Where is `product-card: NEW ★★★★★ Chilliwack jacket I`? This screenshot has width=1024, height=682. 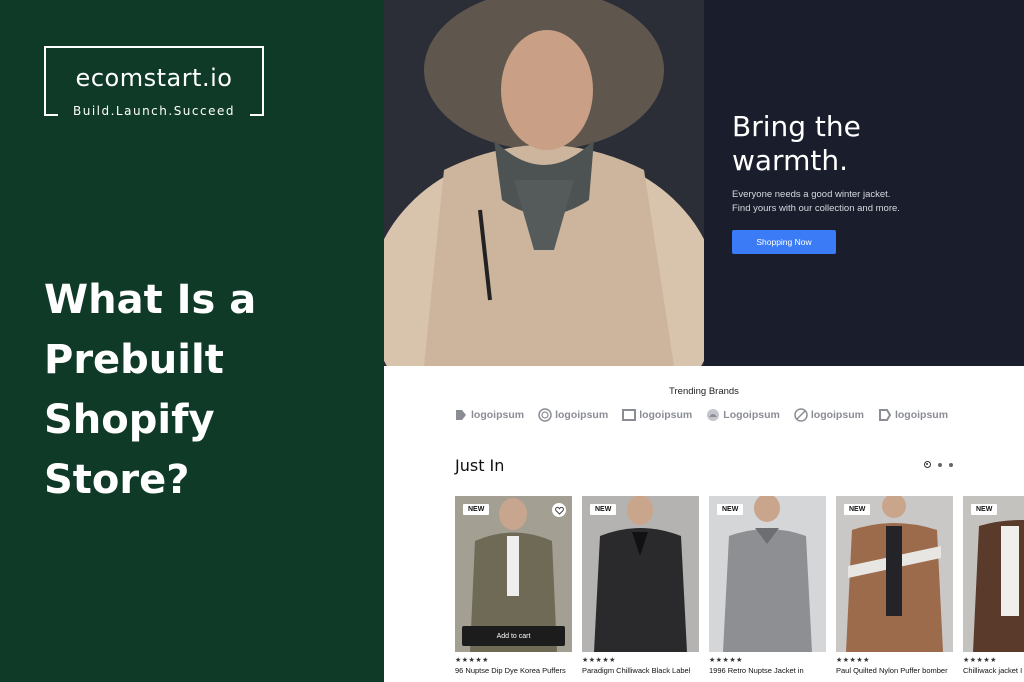 product-card: NEW ★★★★★ Chilliwack jacket I is located at coordinates (993, 586).